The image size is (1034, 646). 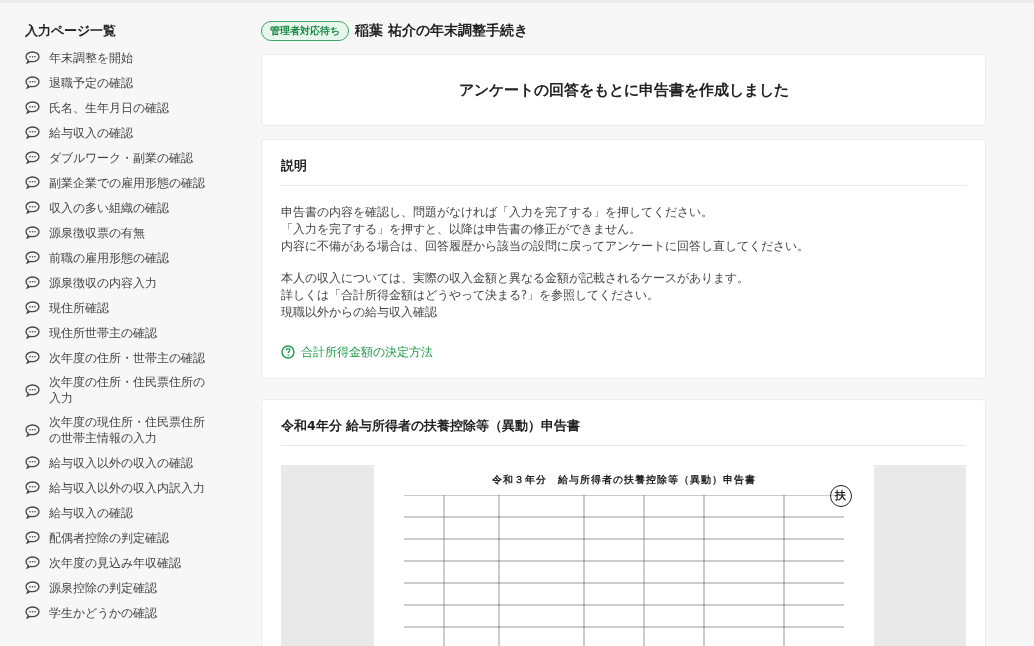 What do you see at coordinates (103, 282) in the screenshot?
I see `sidebar-item: 源泉徴収の内容入力` at bounding box center [103, 282].